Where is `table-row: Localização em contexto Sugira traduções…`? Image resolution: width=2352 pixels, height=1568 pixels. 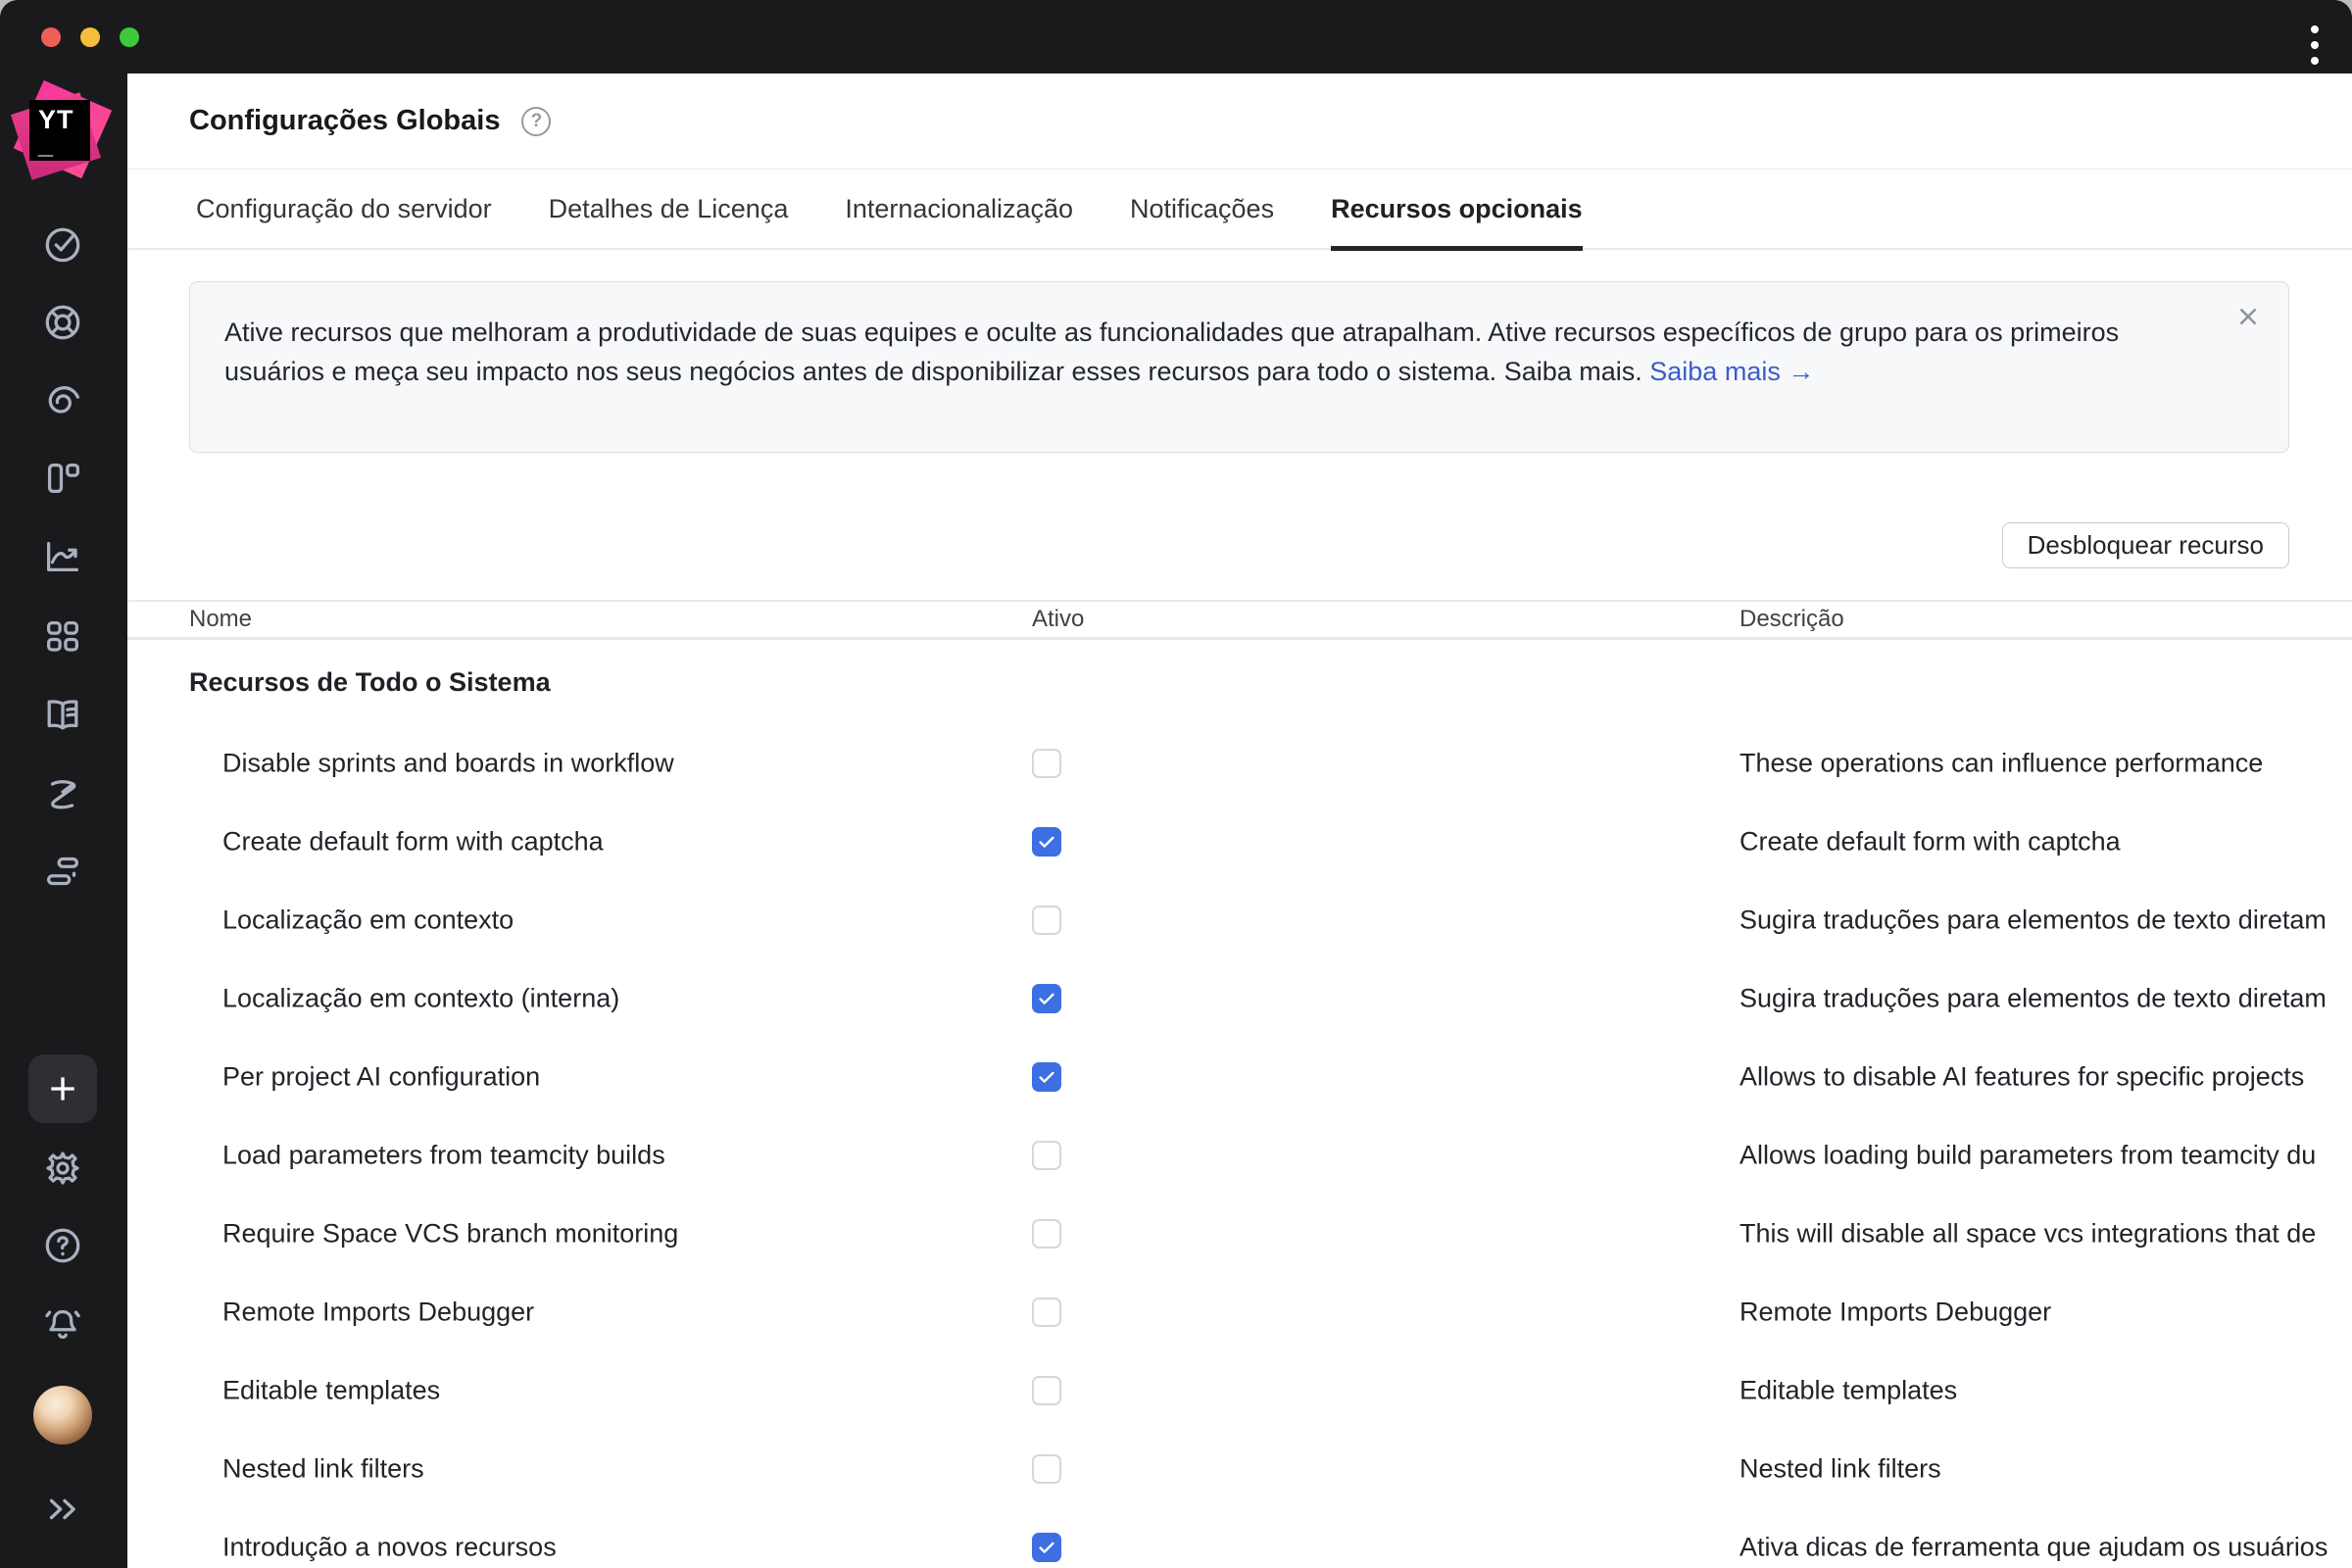 table-row: Localização em contexto Sugira traduções… is located at coordinates (1239, 920).